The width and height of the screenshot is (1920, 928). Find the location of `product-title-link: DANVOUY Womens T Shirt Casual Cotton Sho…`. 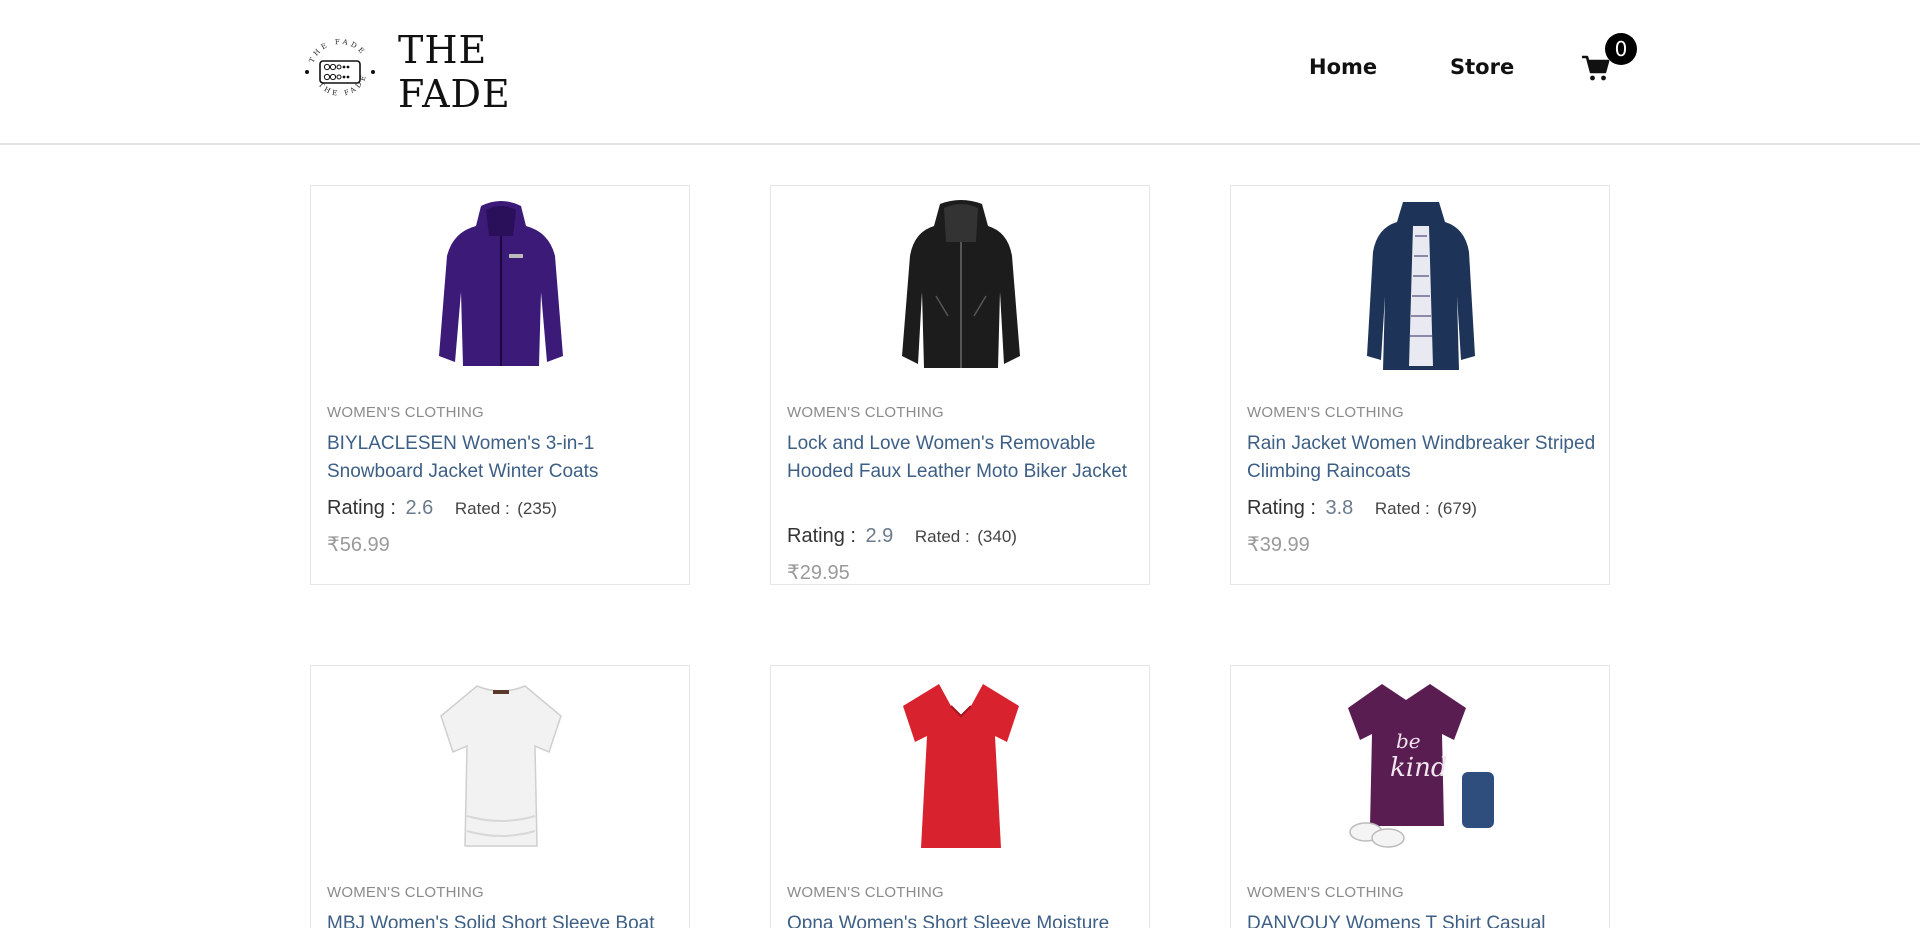

product-title-link: DANVOUY Womens T Shirt Casual Cotton Sho… is located at coordinates (1422, 919).